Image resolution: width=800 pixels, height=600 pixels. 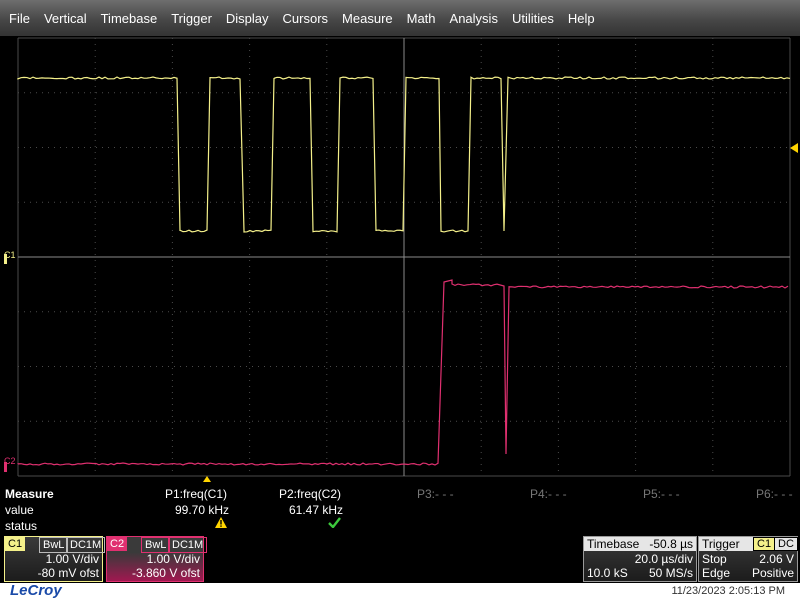 What do you see at coordinates (310, 494) in the screenshot?
I see `p2-label: P2:freq(C2)` at bounding box center [310, 494].